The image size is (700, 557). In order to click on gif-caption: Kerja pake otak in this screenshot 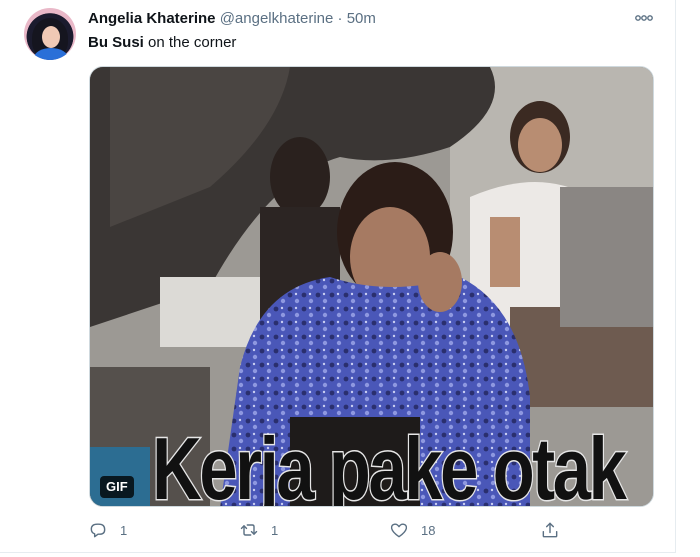, I will do `click(389, 462)`.